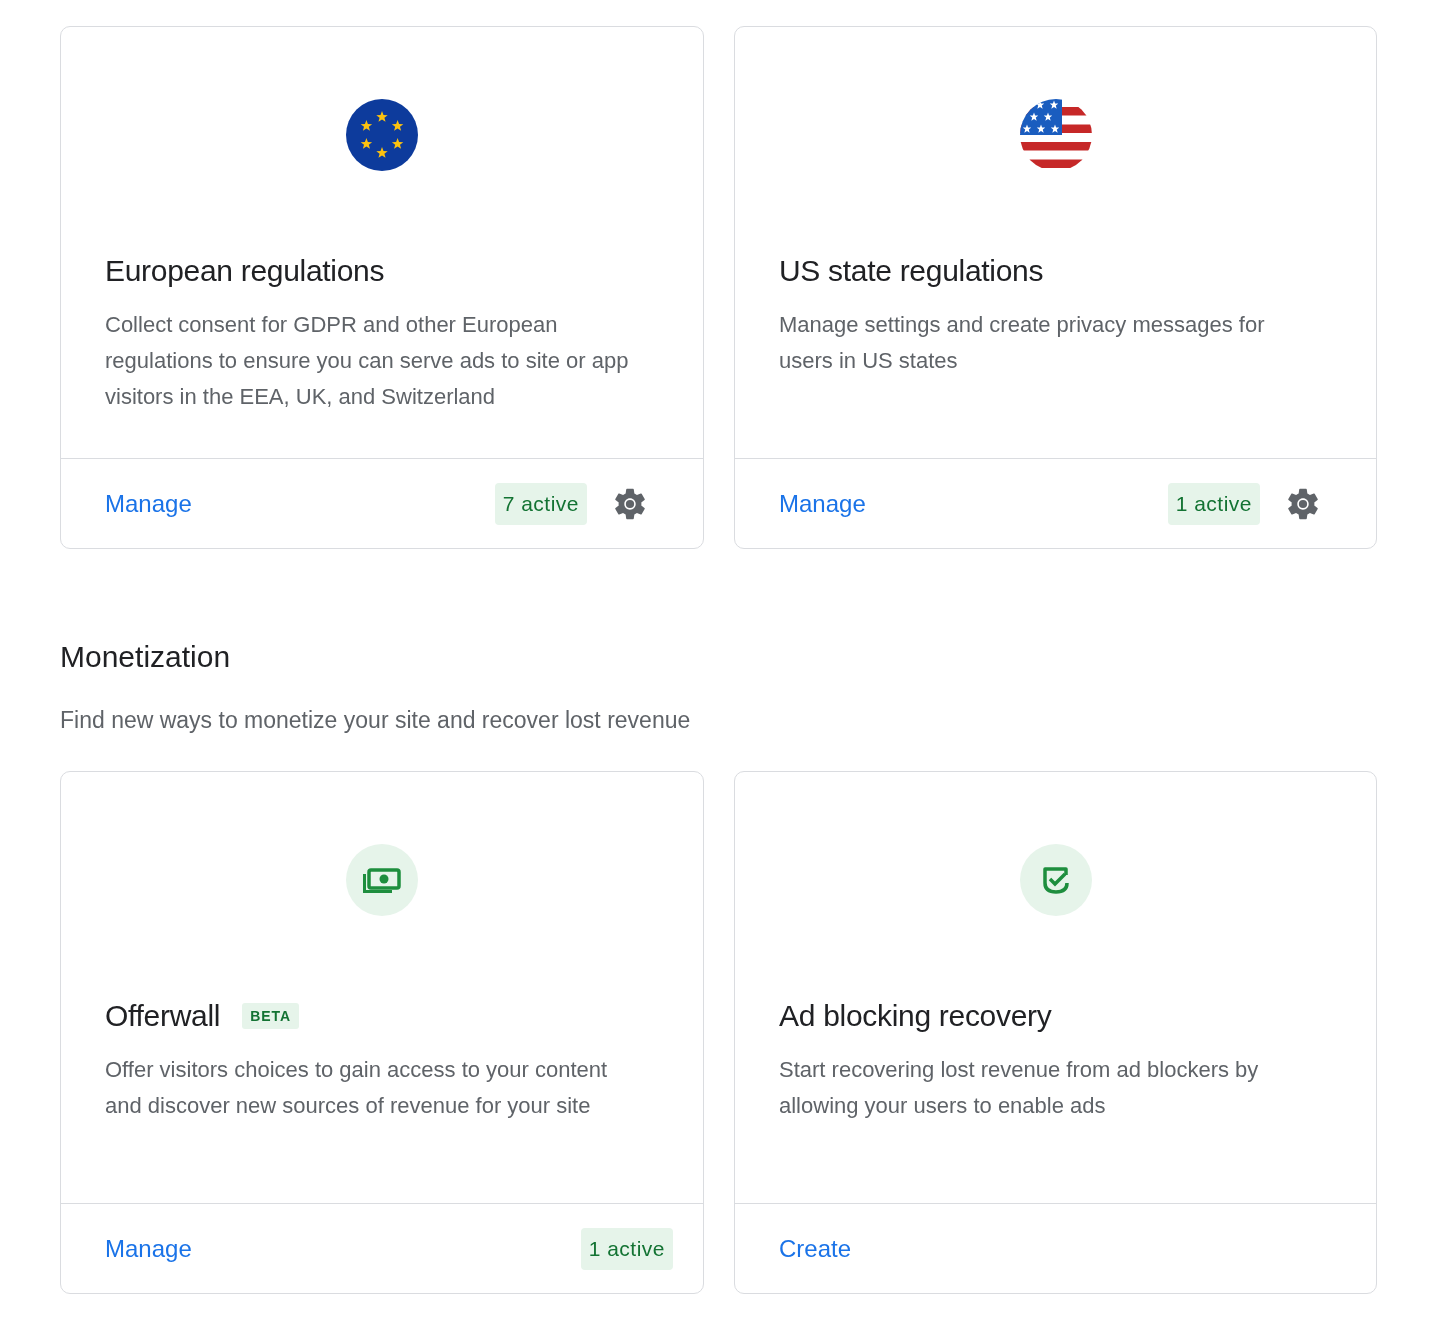 Image resolution: width=1432 pixels, height=1340 pixels. I want to click on section-heading: Monetization, so click(146, 657).